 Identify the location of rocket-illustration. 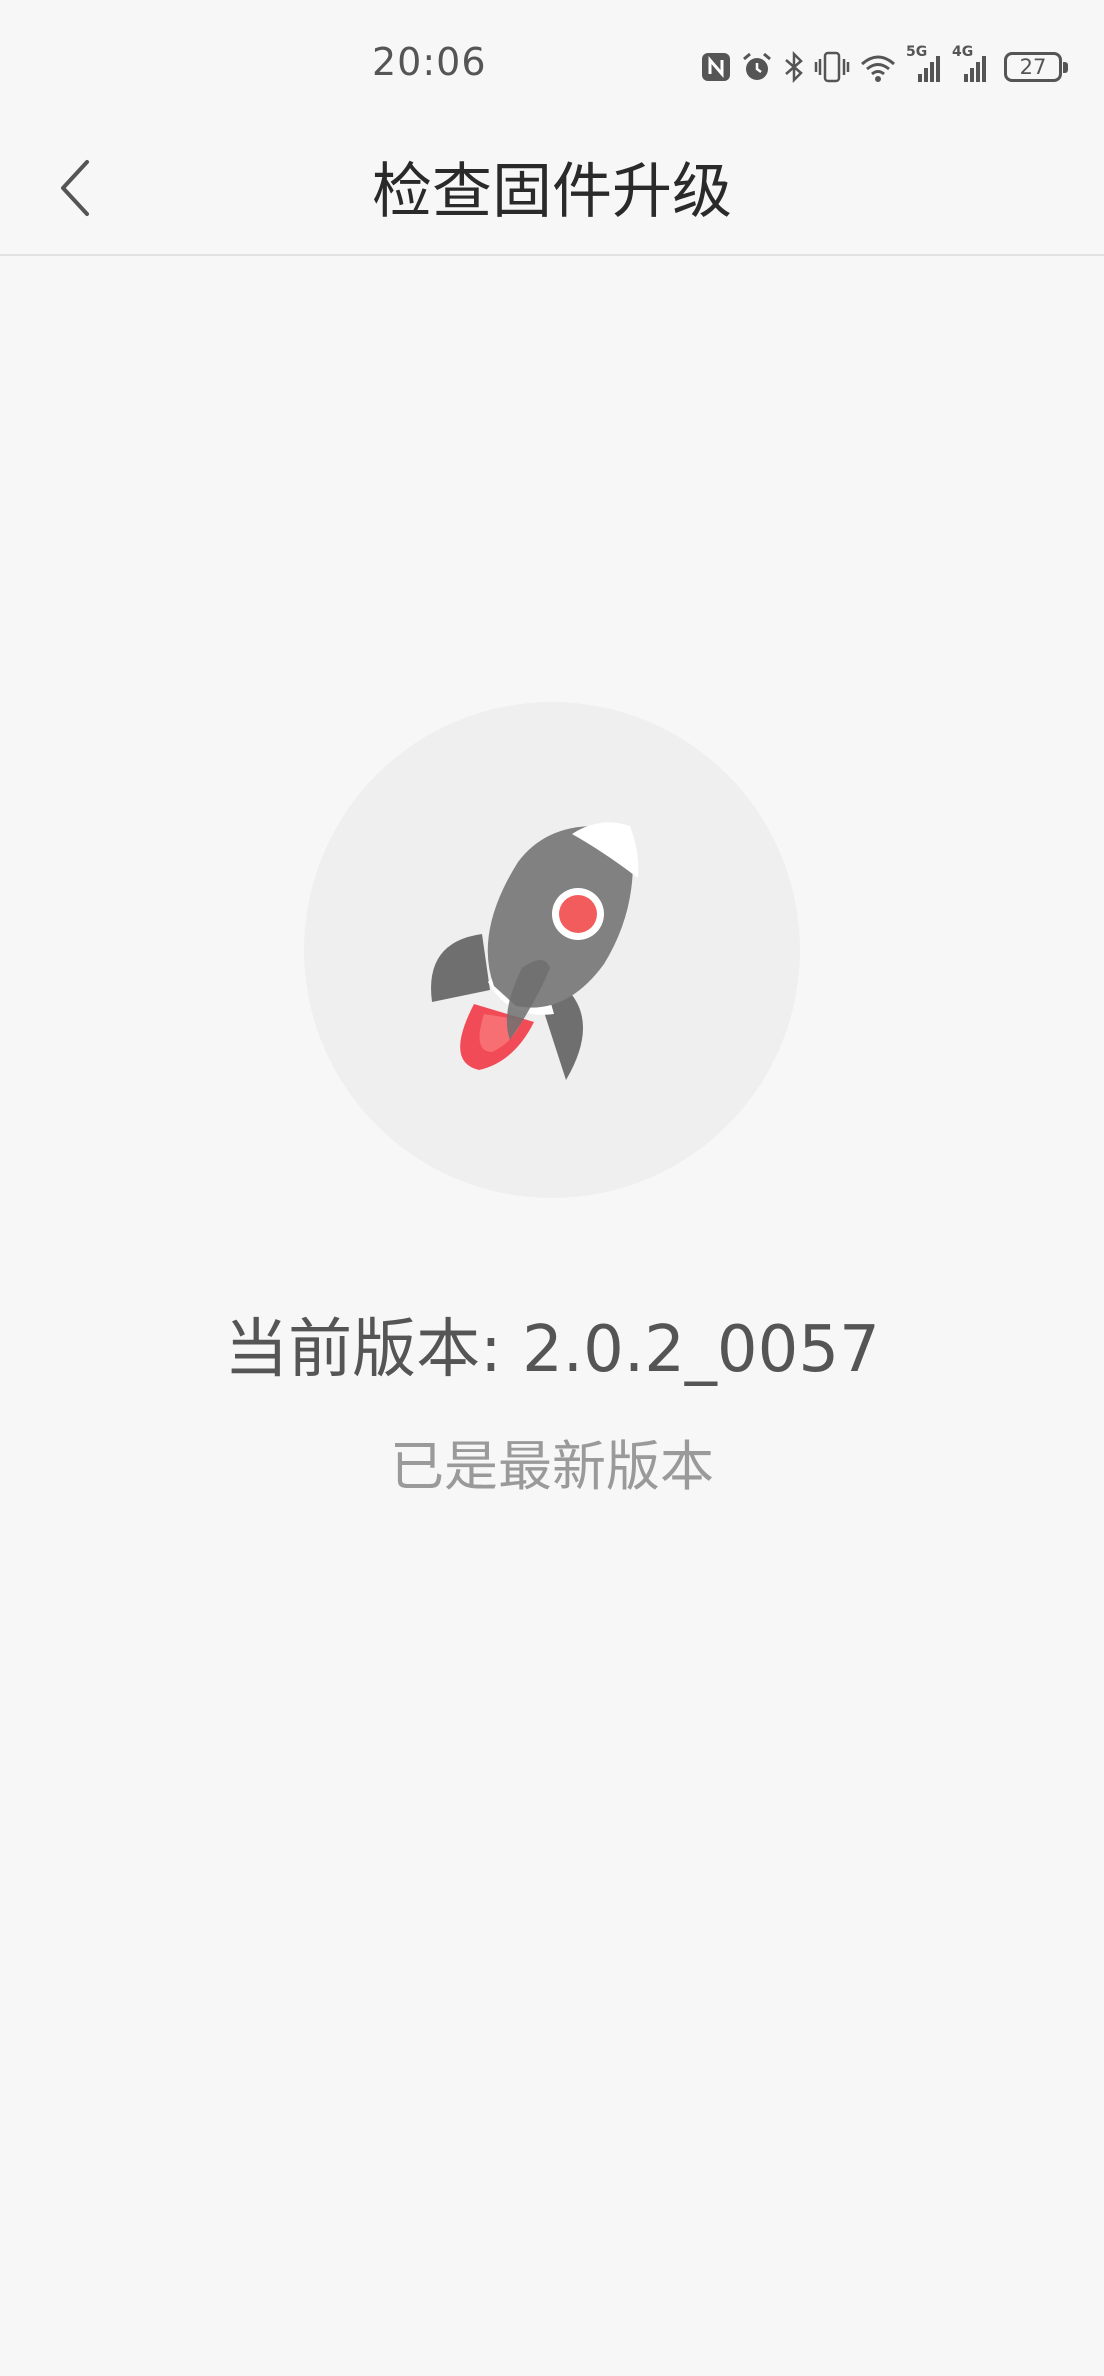
(552, 950).